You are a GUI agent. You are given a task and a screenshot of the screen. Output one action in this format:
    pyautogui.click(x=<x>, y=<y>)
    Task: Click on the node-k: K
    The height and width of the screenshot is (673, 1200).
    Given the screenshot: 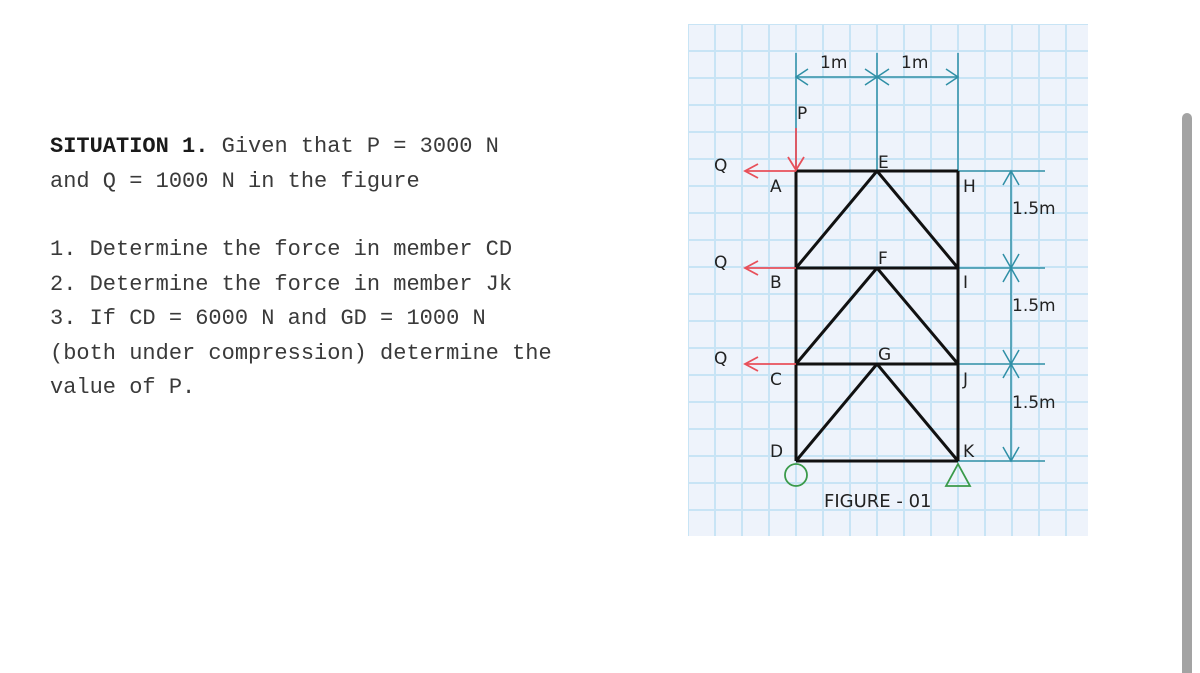 What is the action you would take?
    pyautogui.click(x=969, y=452)
    